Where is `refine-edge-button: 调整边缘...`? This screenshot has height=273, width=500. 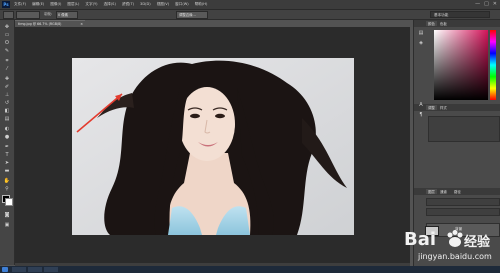
refine-edge-button: 调整边缘... is located at coordinates (192, 15).